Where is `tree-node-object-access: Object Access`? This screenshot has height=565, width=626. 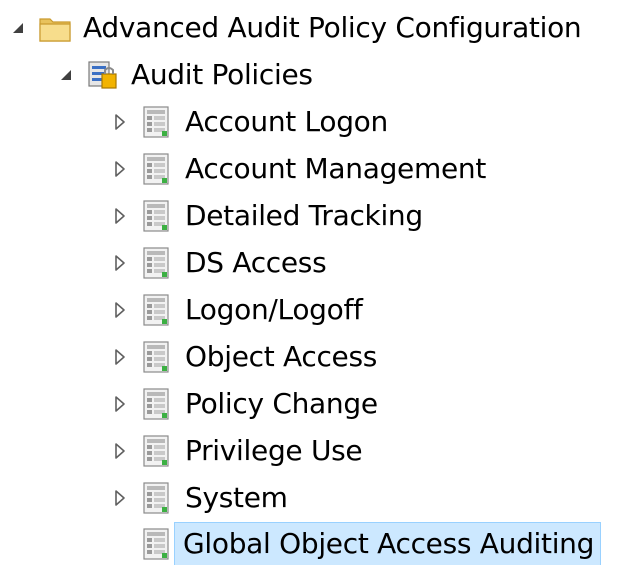
tree-node-object-access: Object Access is located at coordinates (247, 357).